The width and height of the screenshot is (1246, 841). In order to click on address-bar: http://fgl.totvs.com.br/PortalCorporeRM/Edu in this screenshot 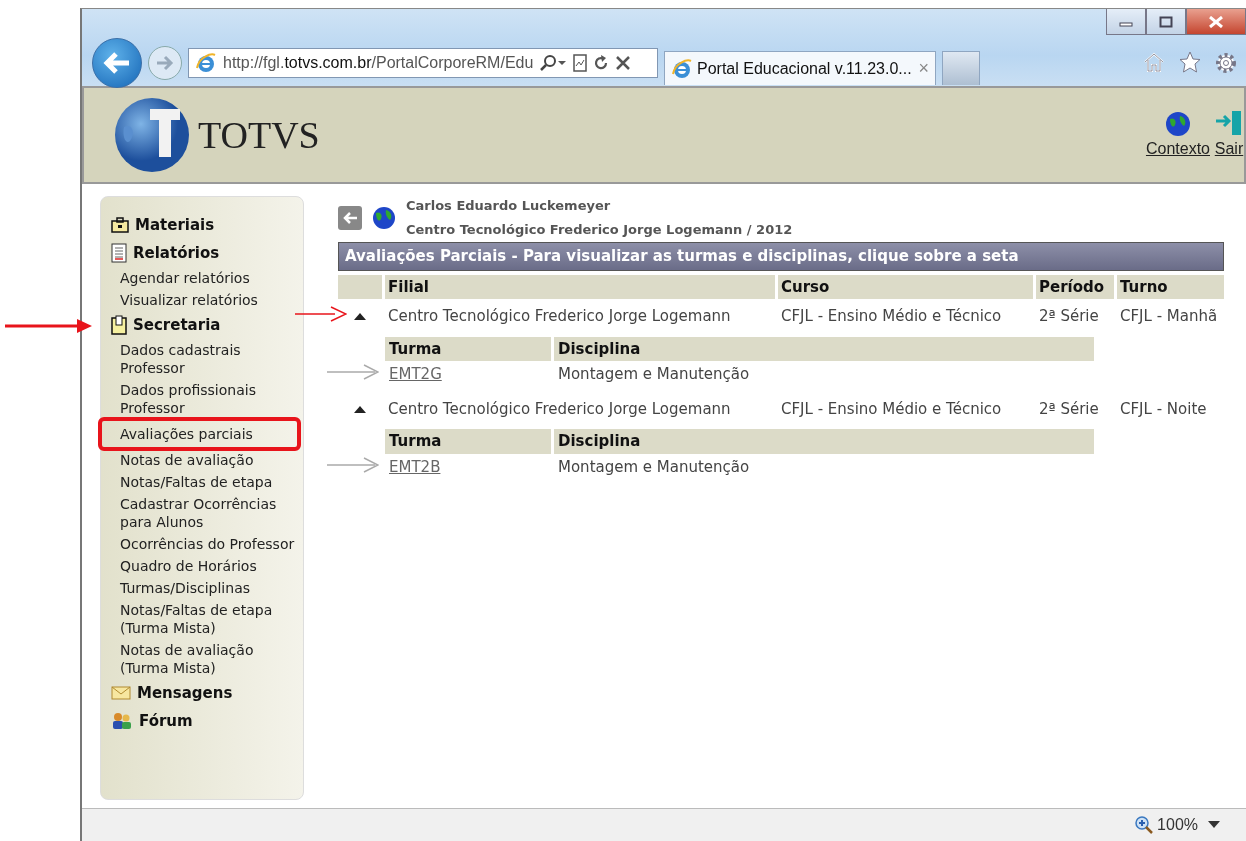, I will do `click(423, 63)`.